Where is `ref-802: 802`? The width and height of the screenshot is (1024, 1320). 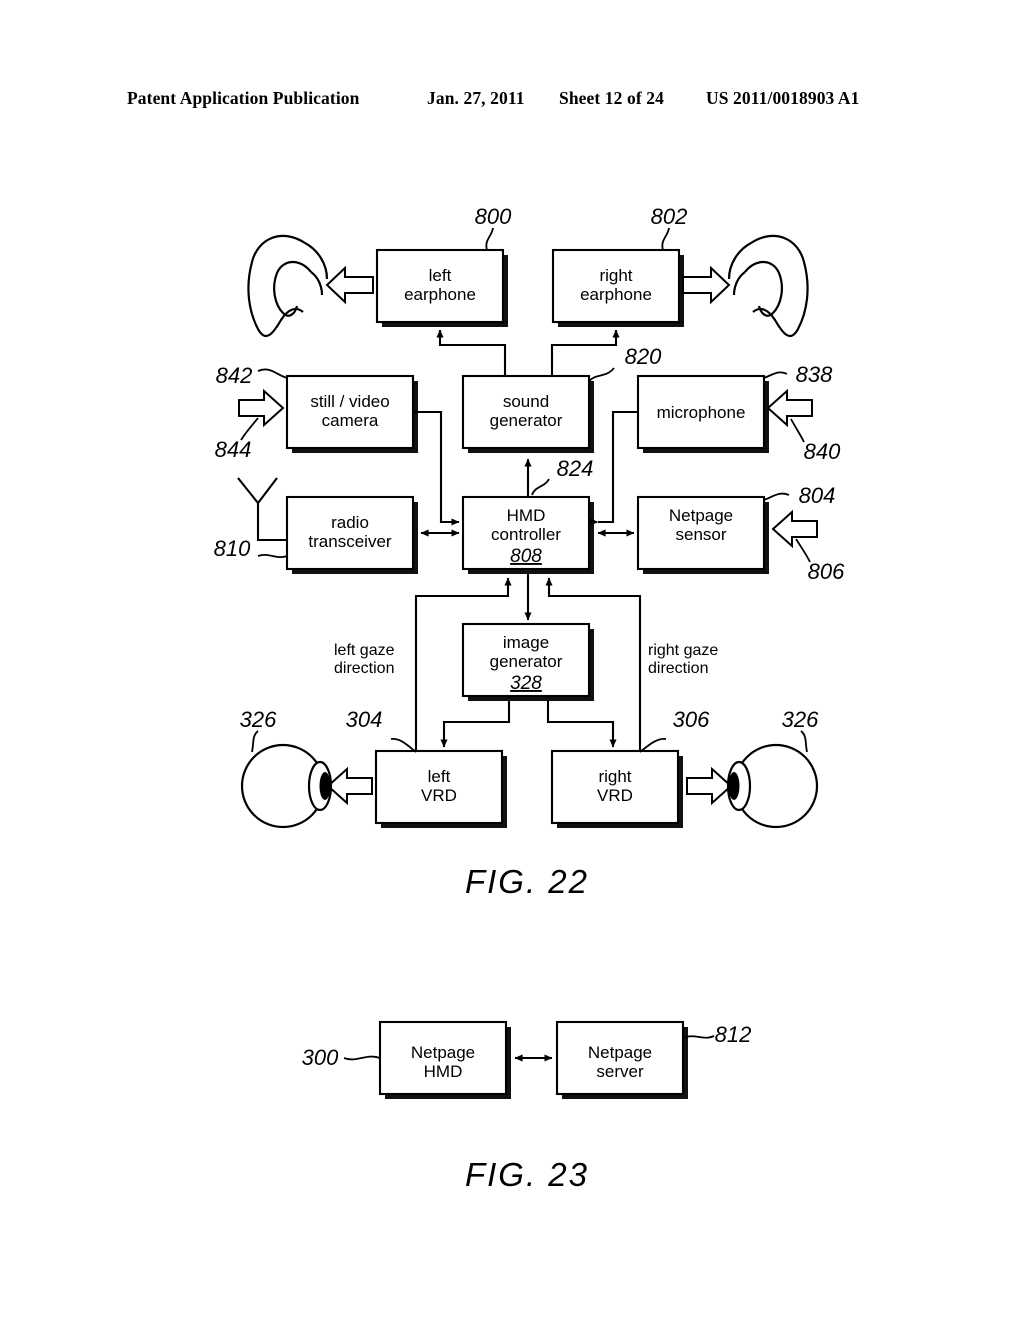
ref-802: 802 is located at coordinates (669, 216).